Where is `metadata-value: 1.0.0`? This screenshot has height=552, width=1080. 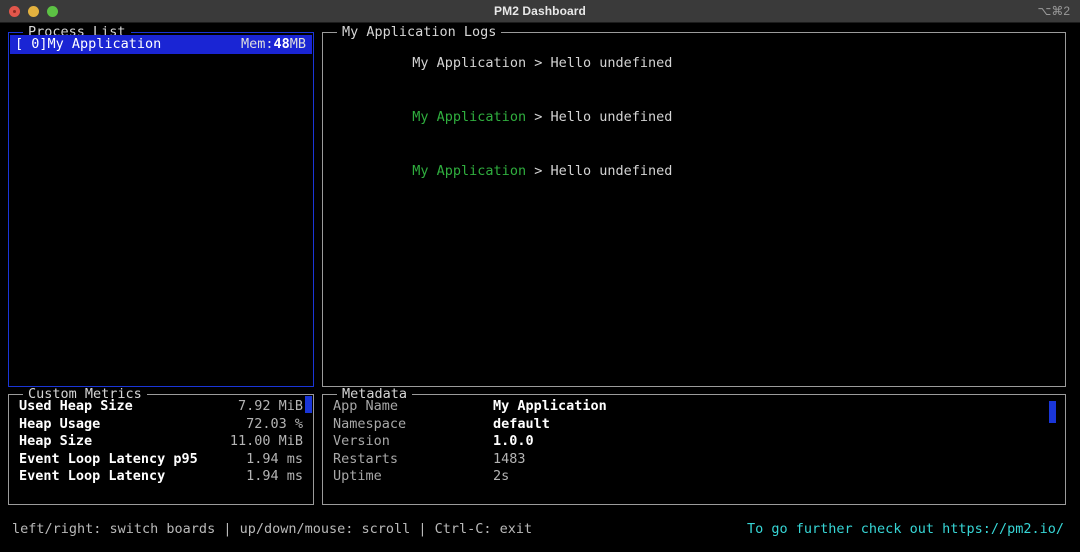 metadata-value: 1.0.0 is located at coordinates (513, 441).